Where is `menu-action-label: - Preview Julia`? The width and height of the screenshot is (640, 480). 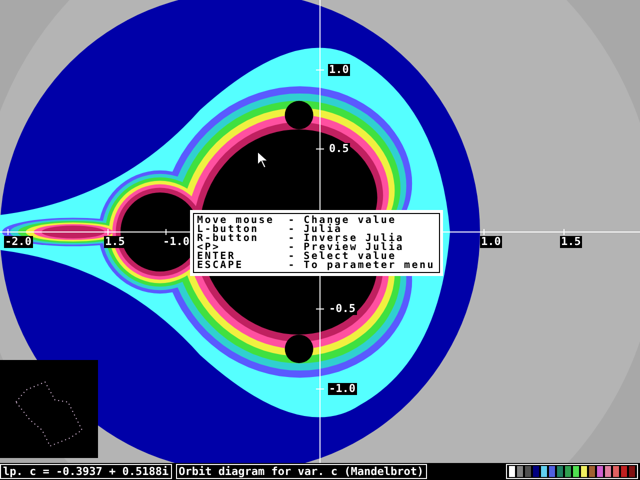
menu-action-label: - Preview Julia is located at coordinates (347, 247).